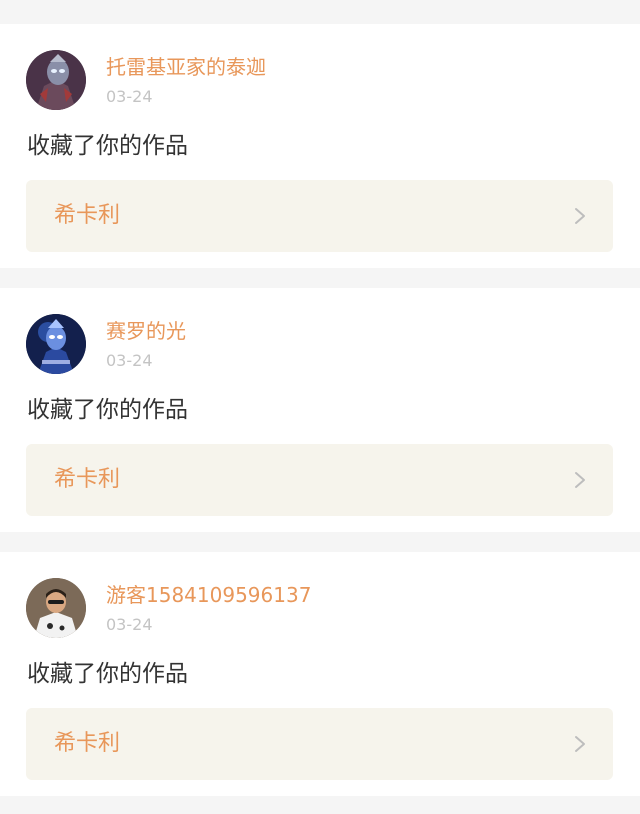 The image size is (640, 814). What do you see at coordinates (208, 595) in the screenshot?
I see `username-link: 游客1584109596137` at bounding box center [208, 595].